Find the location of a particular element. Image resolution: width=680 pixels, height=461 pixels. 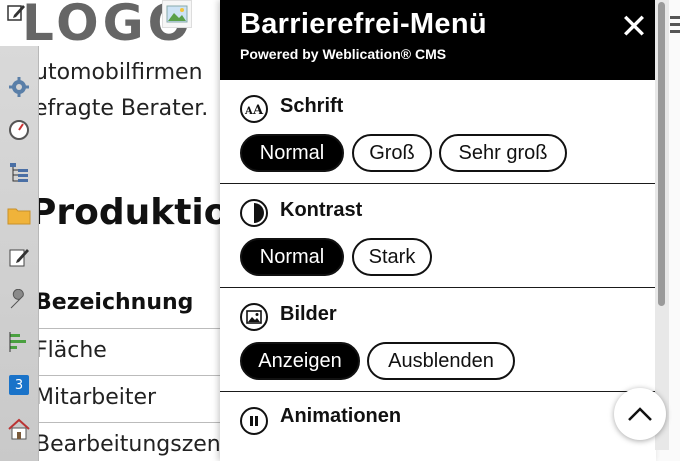

font-normal-button: Normal is located at coordinates (292, 153).